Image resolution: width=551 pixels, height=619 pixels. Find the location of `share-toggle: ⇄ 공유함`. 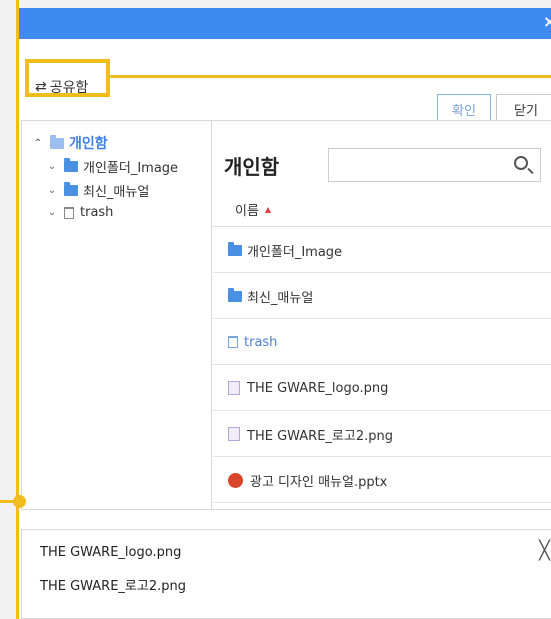

share-toggle: ⇄ 공유함 is located at coordinates (61, 87).